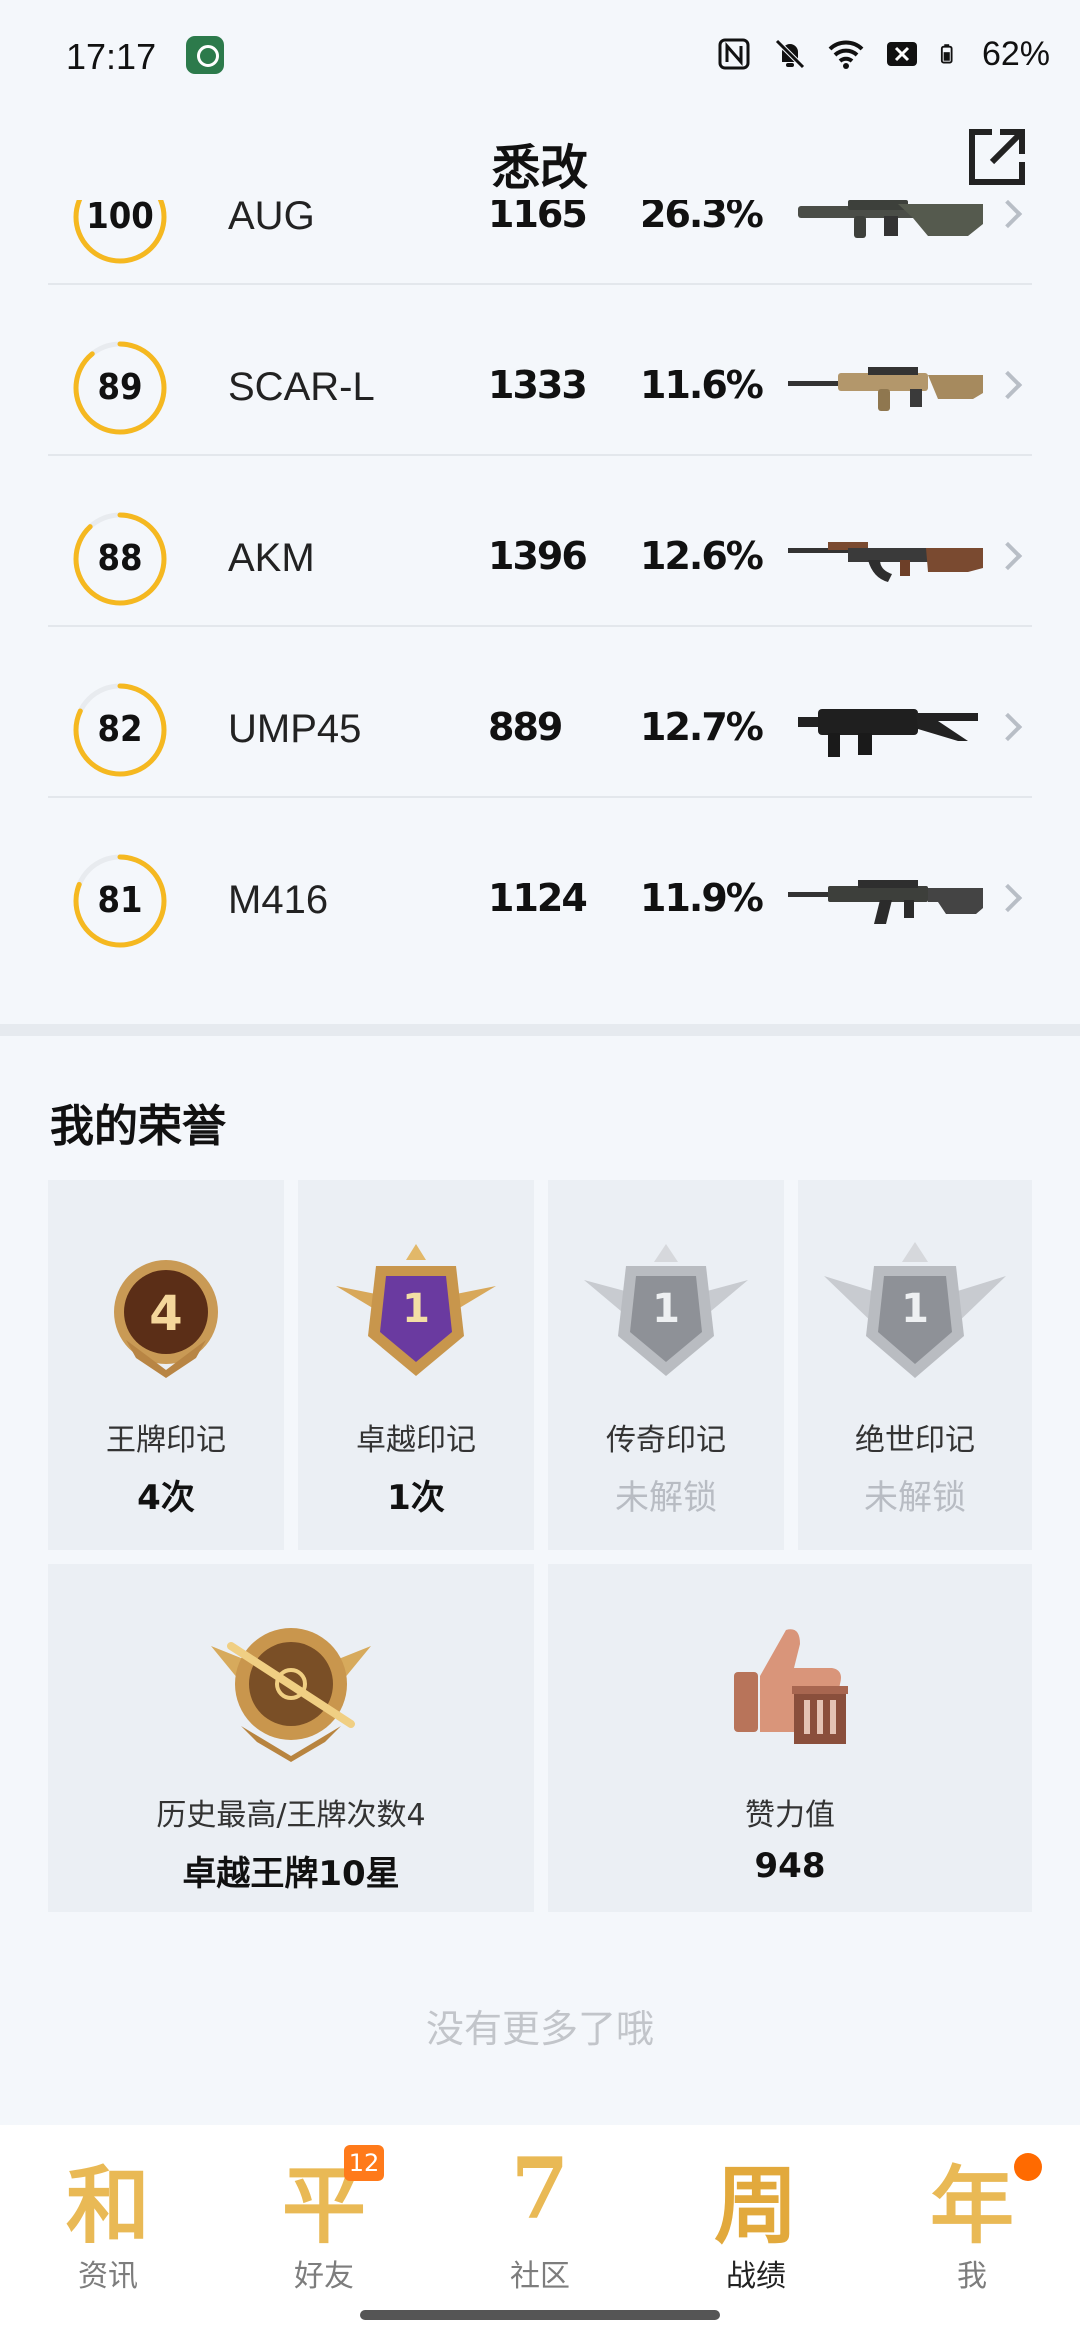 This screenshot has height=2340, width=1080. I want to click on weapon-name: M416, so click(278, 900).